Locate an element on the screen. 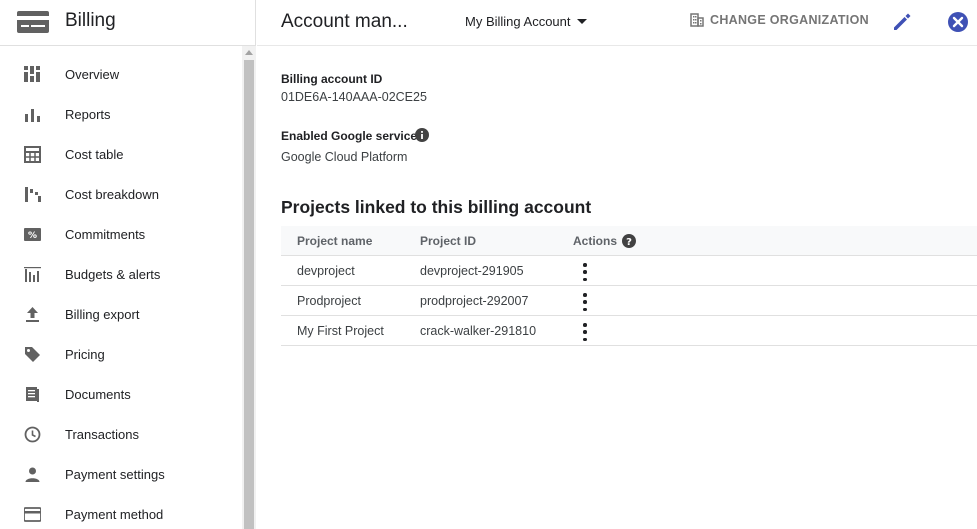 The height and width of the screenshot is (529, 977). table-icon is located at coordinates (32, 154).